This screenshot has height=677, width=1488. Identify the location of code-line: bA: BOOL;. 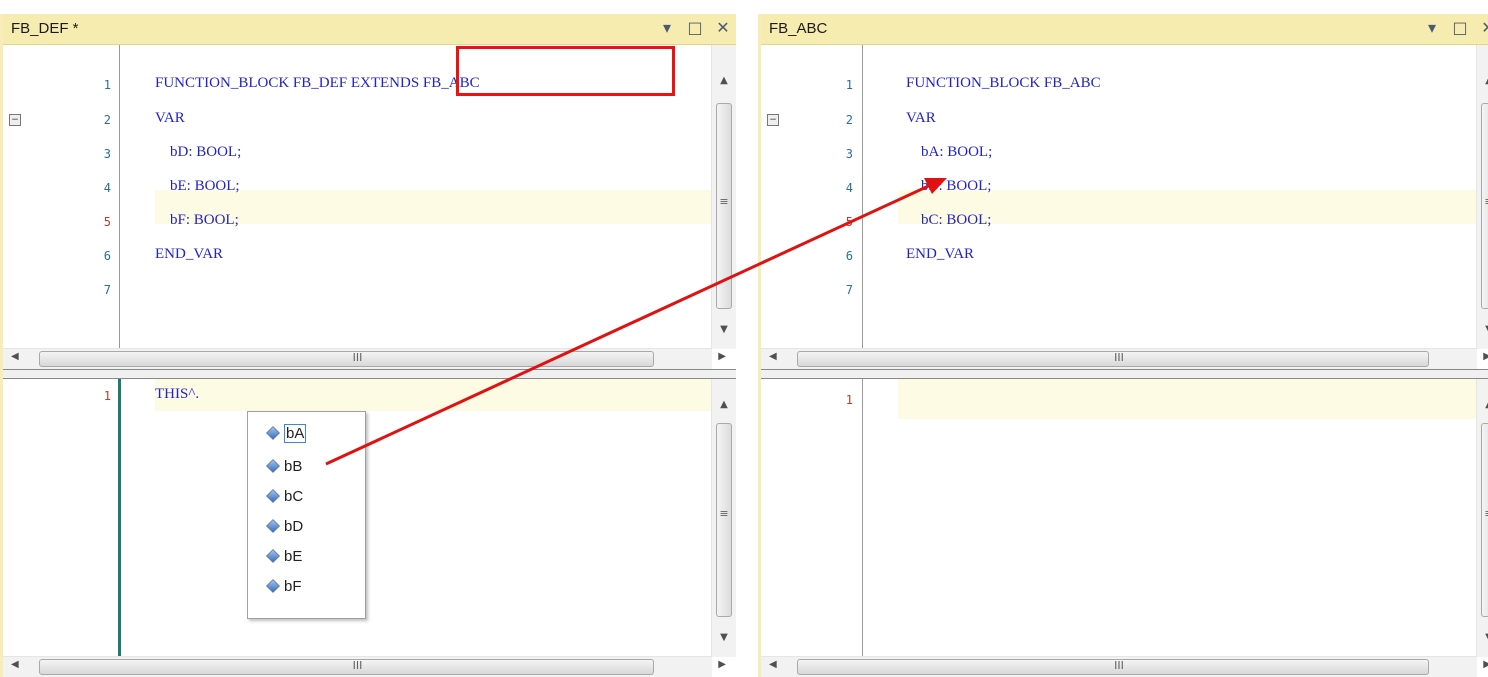
(949, 152).